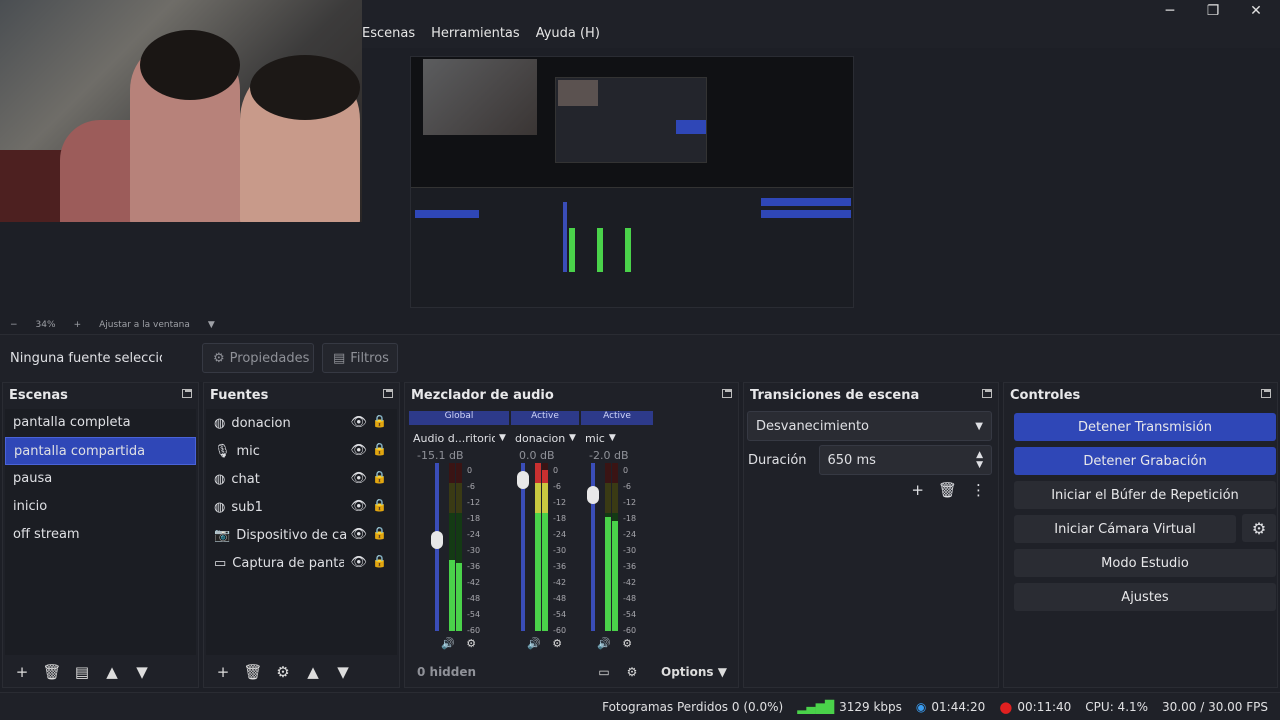 Image resolution: width=1280 pixels, height=720 pixels. Describe the element at coordinates (1145, 597) in the screenshot. I see `control-button: Ajustes` at that location.